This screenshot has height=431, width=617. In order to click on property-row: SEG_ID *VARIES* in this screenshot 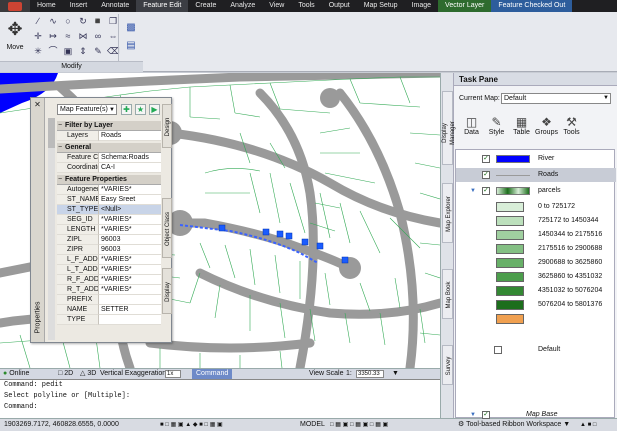, I will do `click(109, 220)`.